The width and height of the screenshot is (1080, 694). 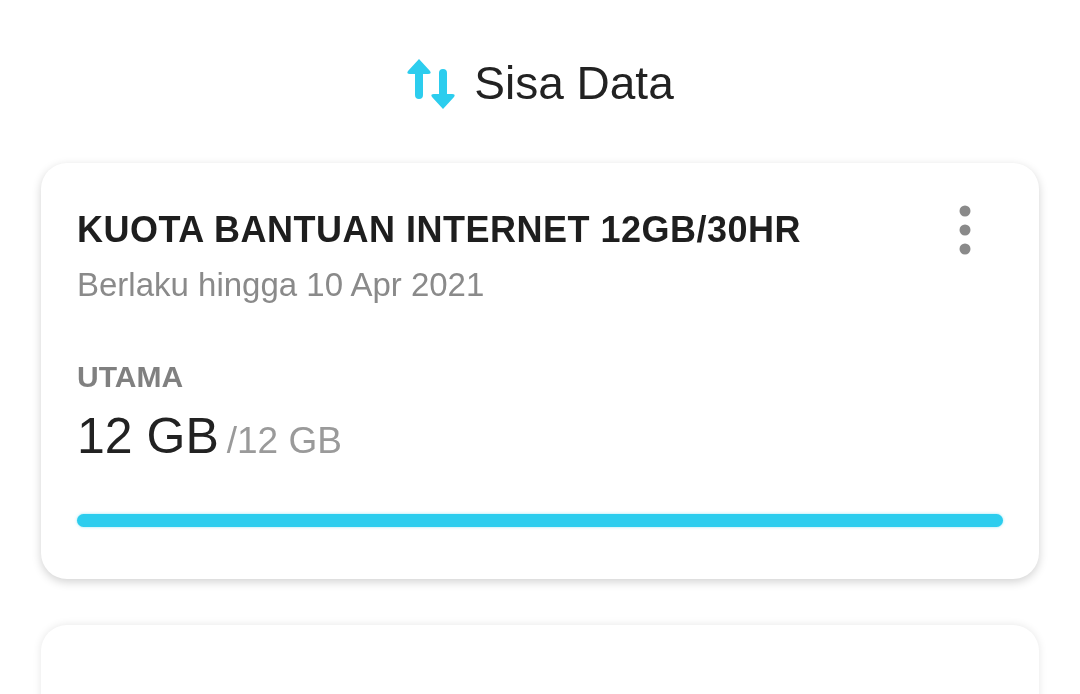 I want to click on total-amount: /12 GB, so click(x=284, y=440).